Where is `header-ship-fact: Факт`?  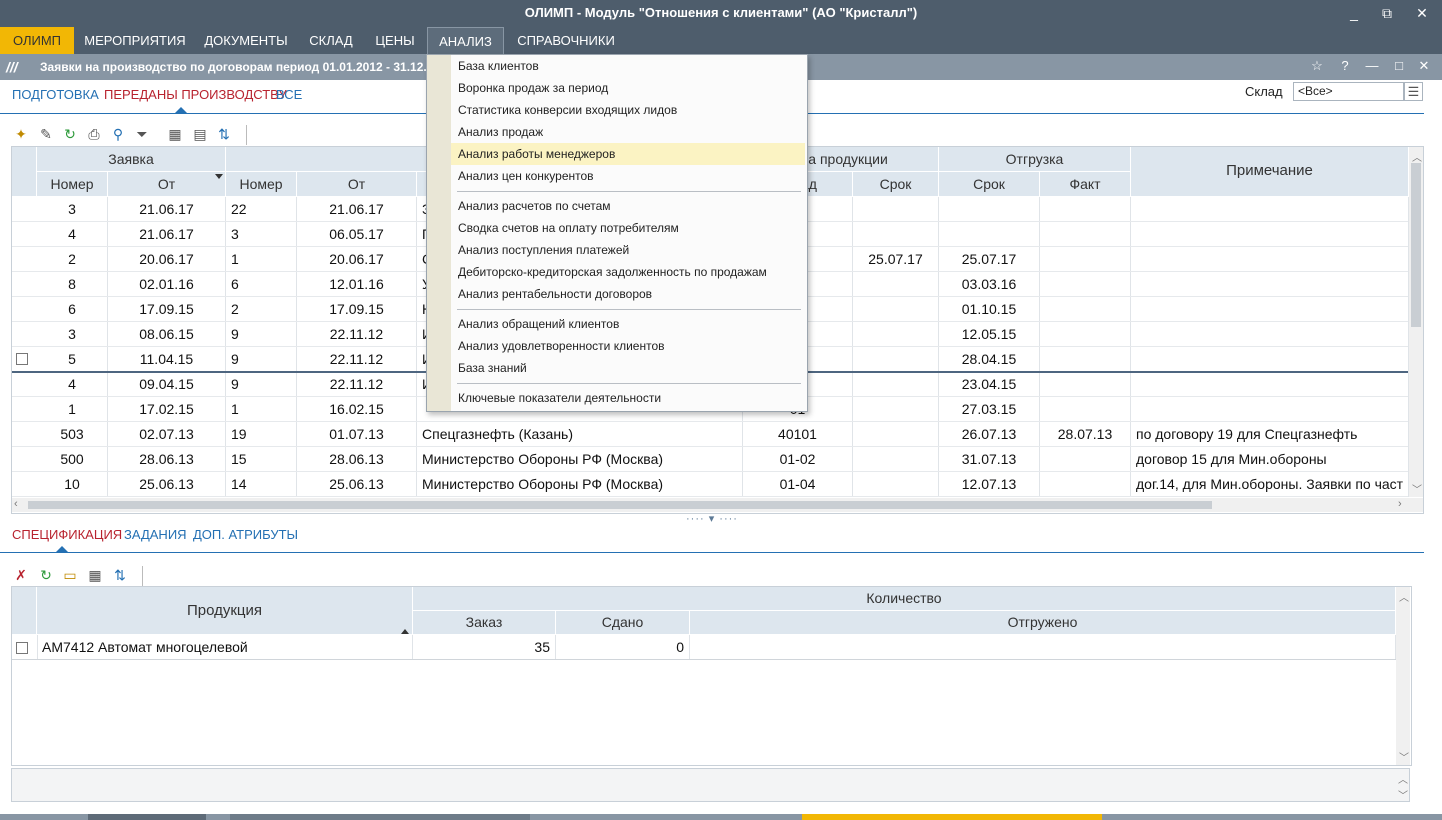
header-ship-fact: Факт is located at coordinates (1085, 184).